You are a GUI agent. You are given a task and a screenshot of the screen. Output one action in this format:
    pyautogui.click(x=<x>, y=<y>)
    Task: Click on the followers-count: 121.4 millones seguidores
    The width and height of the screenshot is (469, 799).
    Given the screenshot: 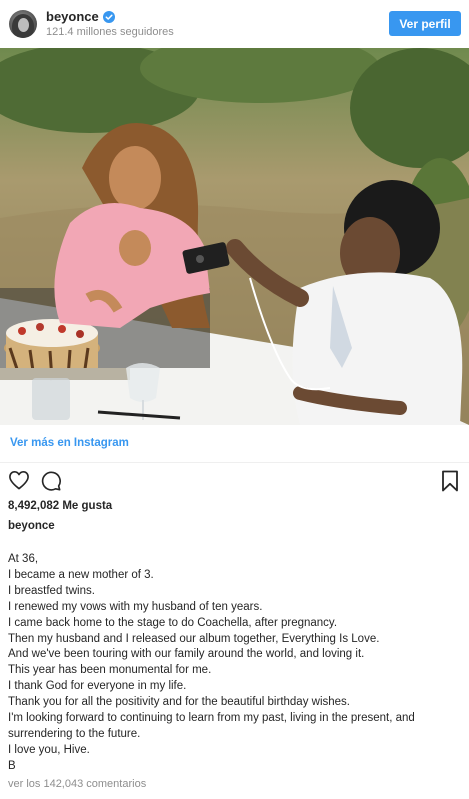 What is the action you would take?
    pyautogui.click(x=110, y=32)
    